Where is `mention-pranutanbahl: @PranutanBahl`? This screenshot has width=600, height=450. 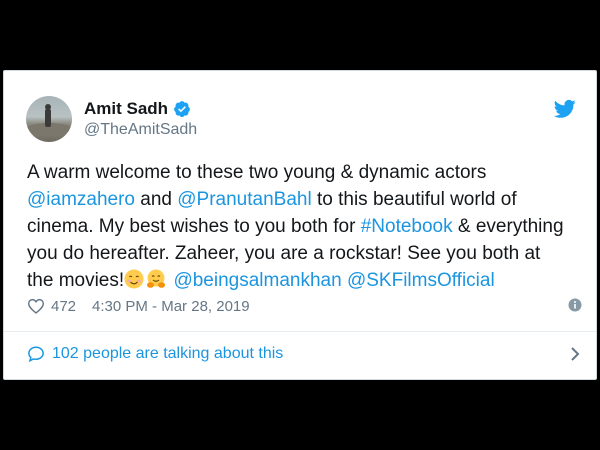
mention-pranutanbahl: @PranutanBahl is located at coordinates (244, 199).